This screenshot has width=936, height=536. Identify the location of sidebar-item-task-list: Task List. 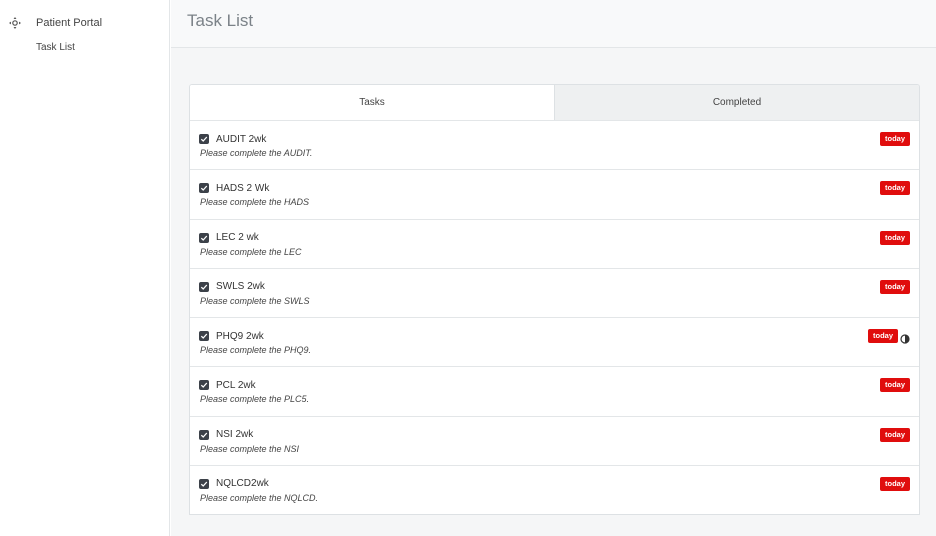
(84, 48).